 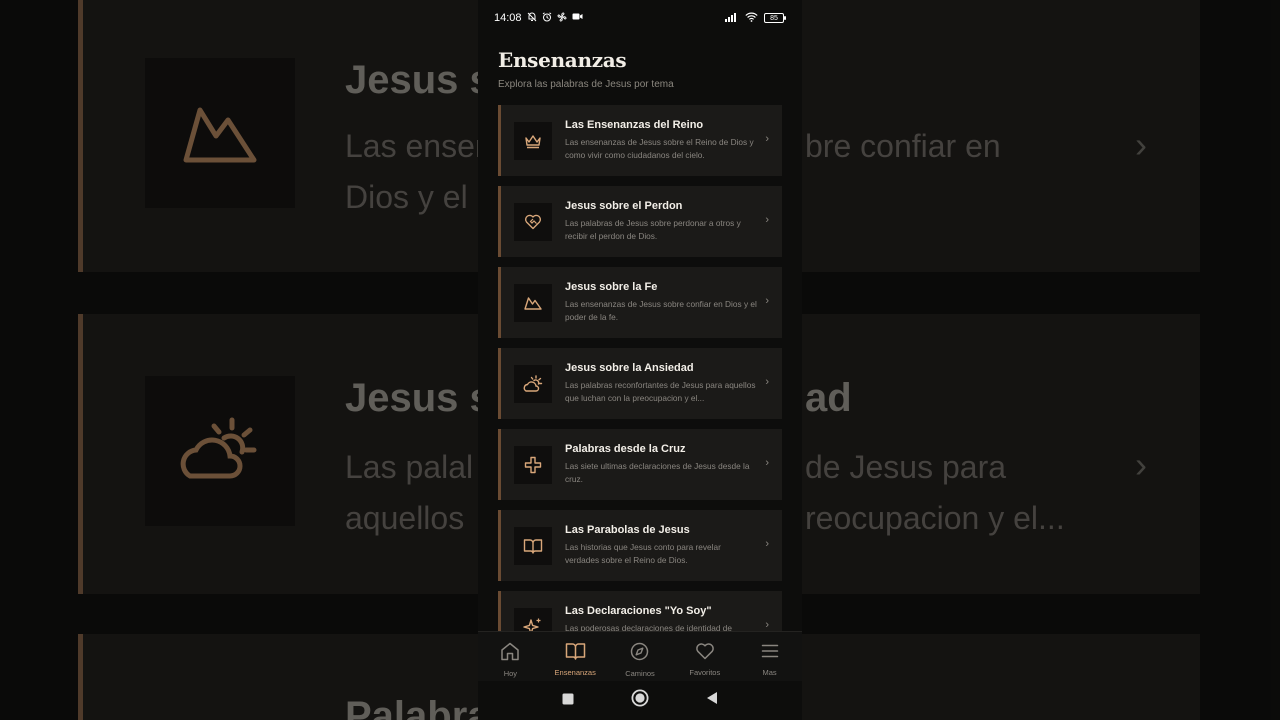 What do you see at coordinates (640, 673) in the screenshot?
I see `tab-label: Caminos` at bounding box center [640, 673].